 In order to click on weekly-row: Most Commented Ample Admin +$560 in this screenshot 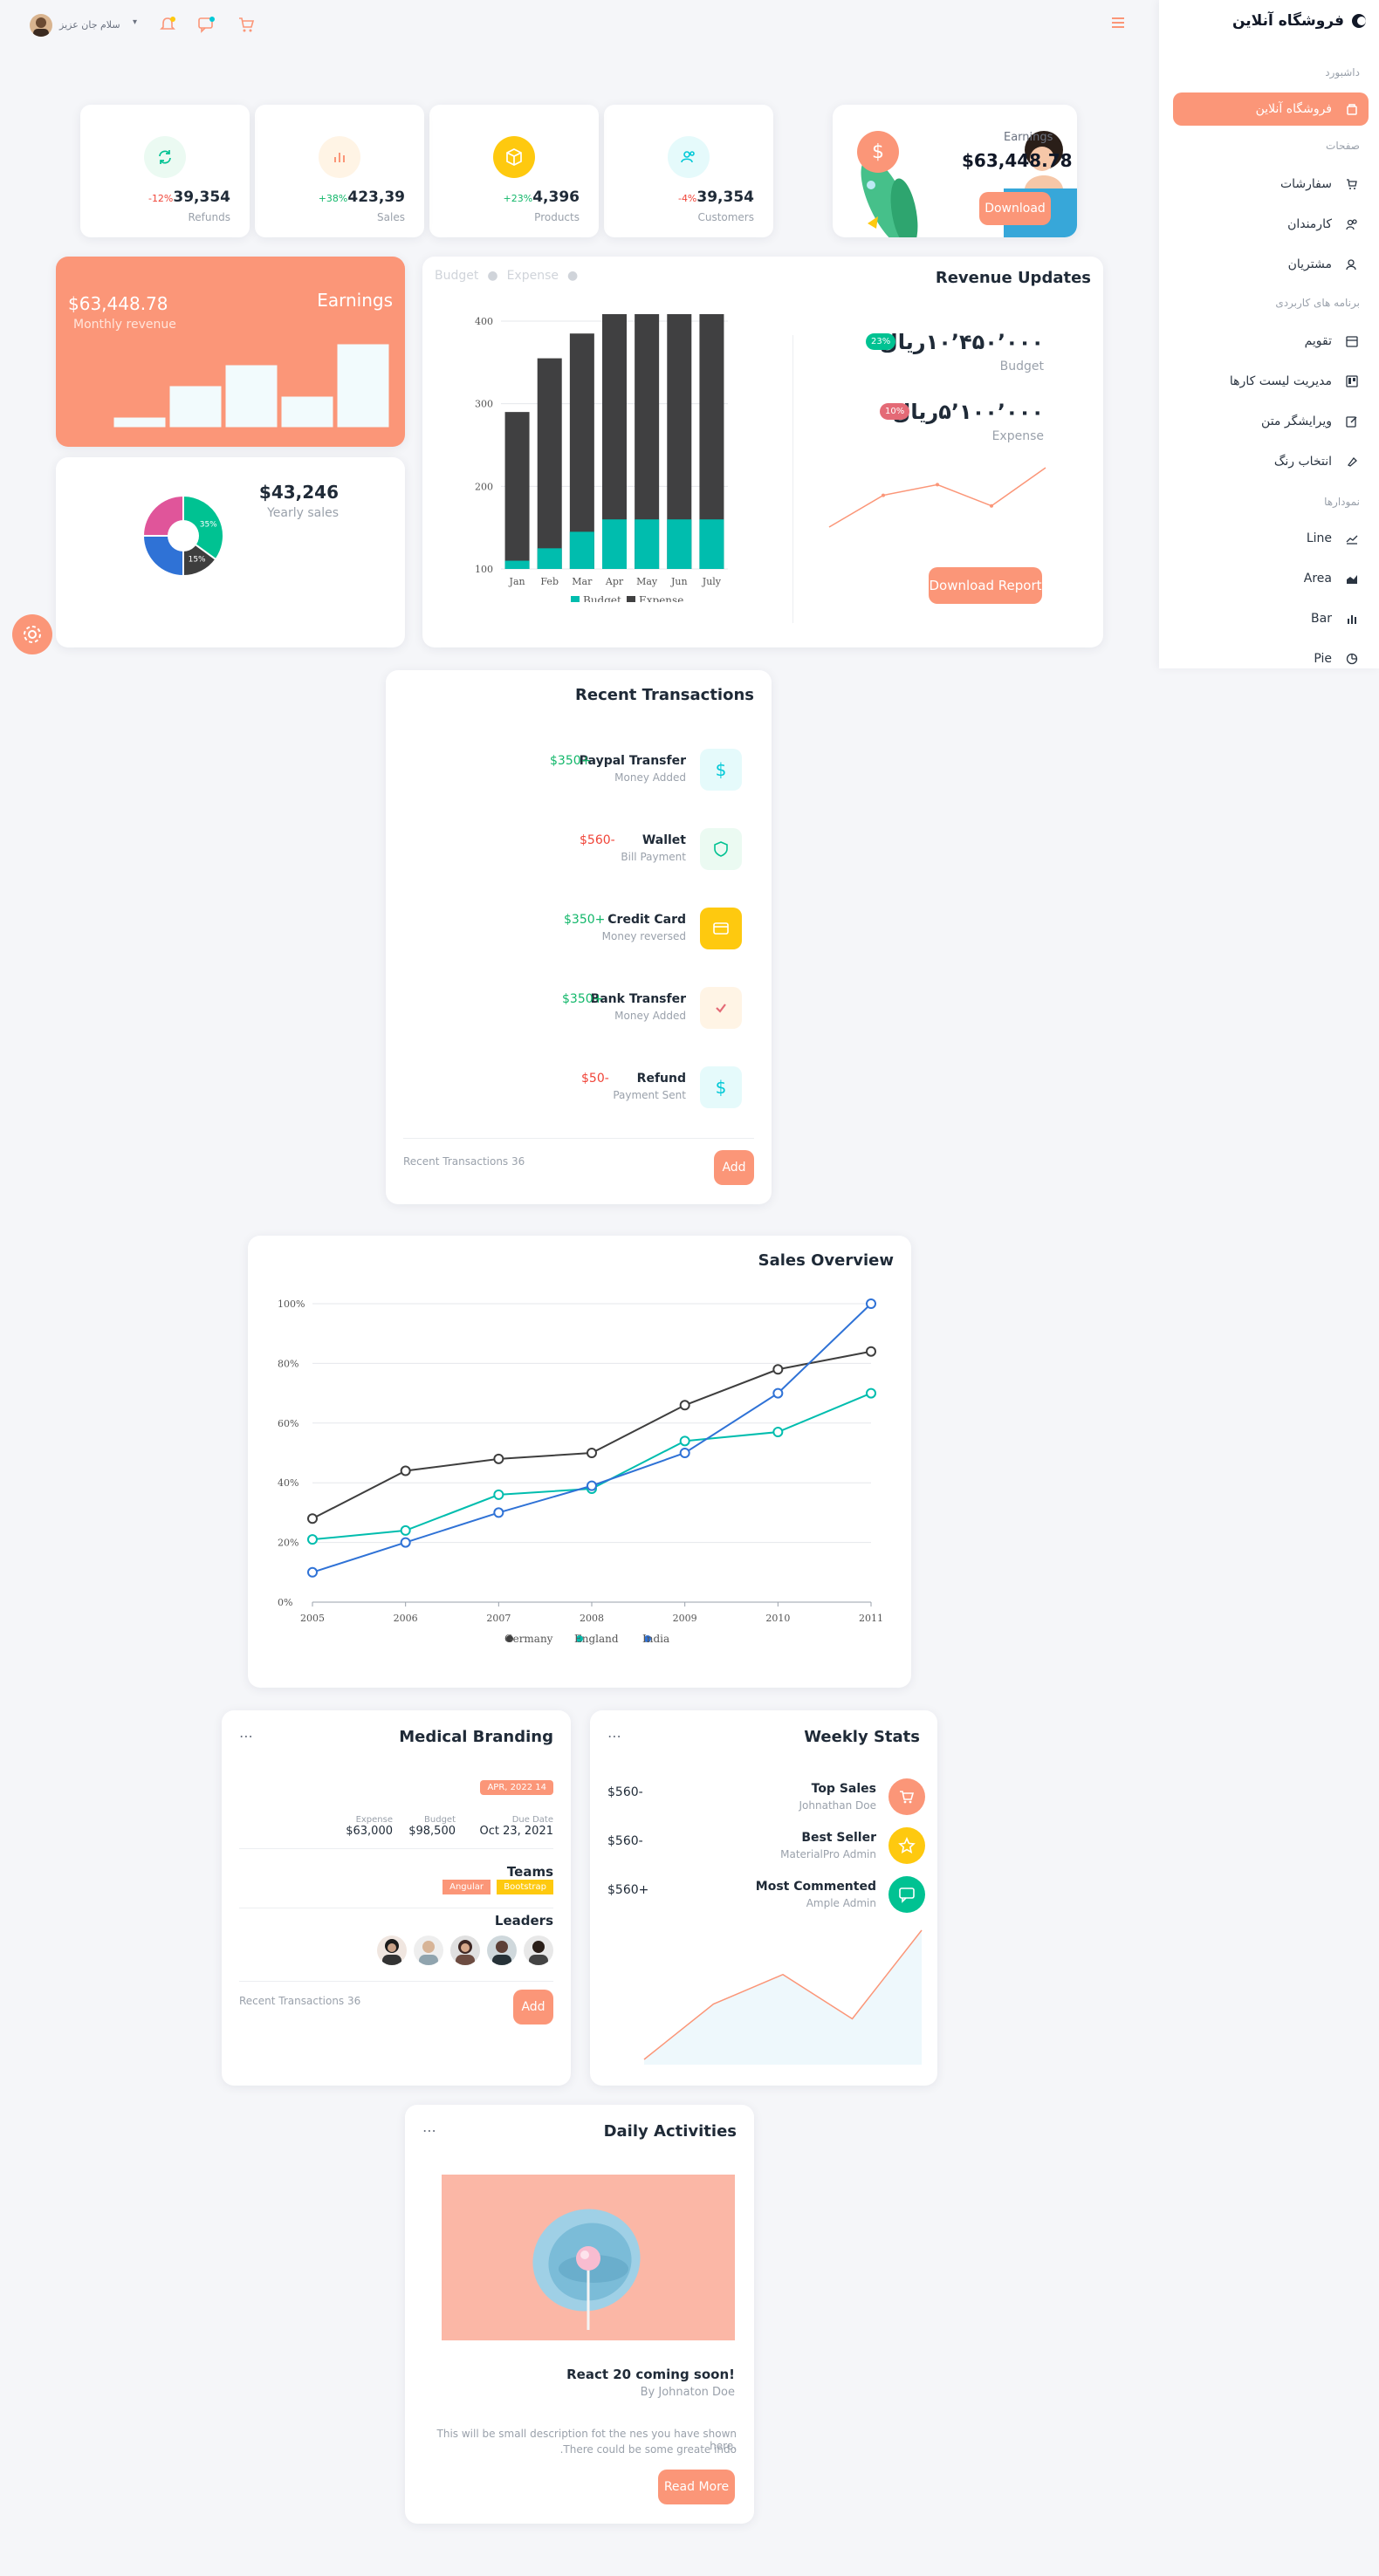, I will do `click(766, 1898)`.